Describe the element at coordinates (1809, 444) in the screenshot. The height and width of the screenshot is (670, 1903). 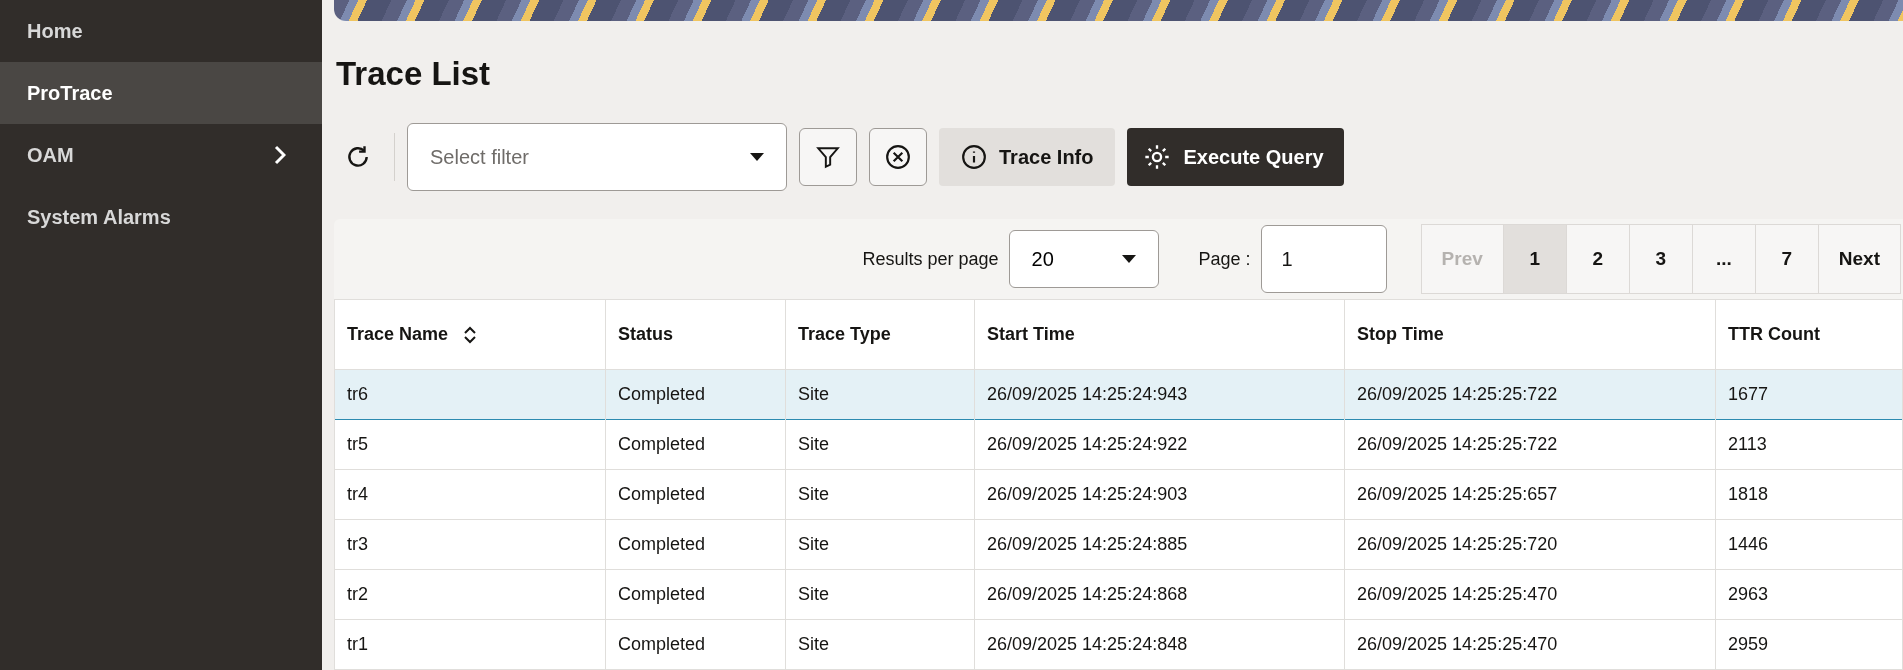
I see `table-cell: 2113` at that location.